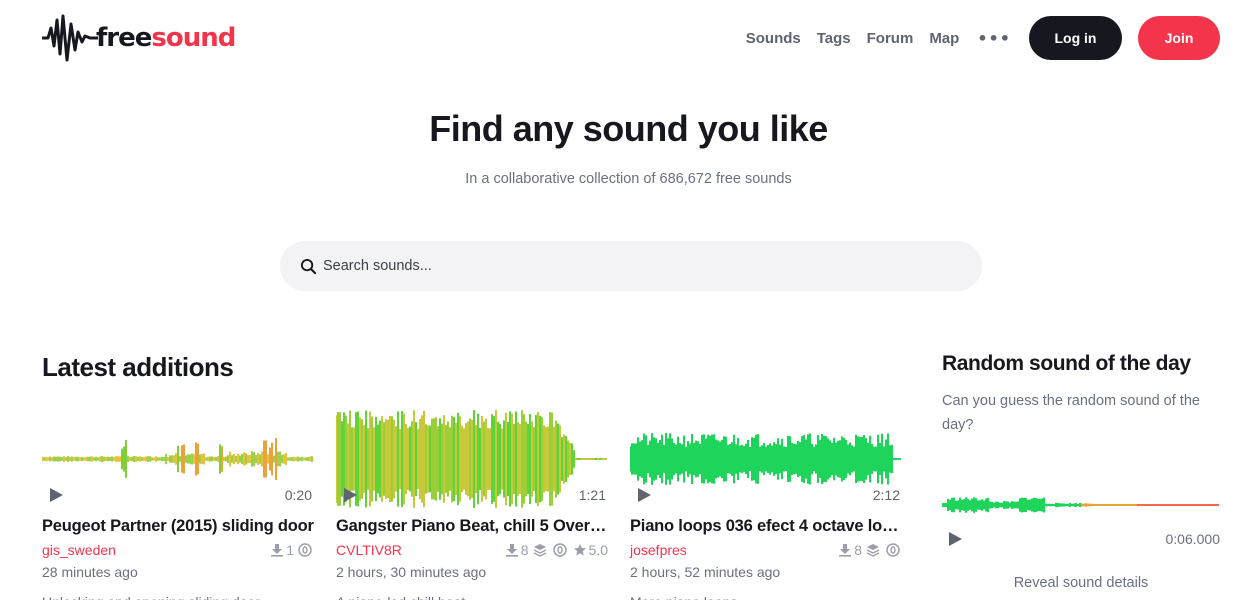 The height and width of the screenshot is (600, 1257). Describe the element at coordinates (472, 526) in the screenshot. I see `sound-title: Gangster Piano Beat, chill 5 Over Me` at that location.